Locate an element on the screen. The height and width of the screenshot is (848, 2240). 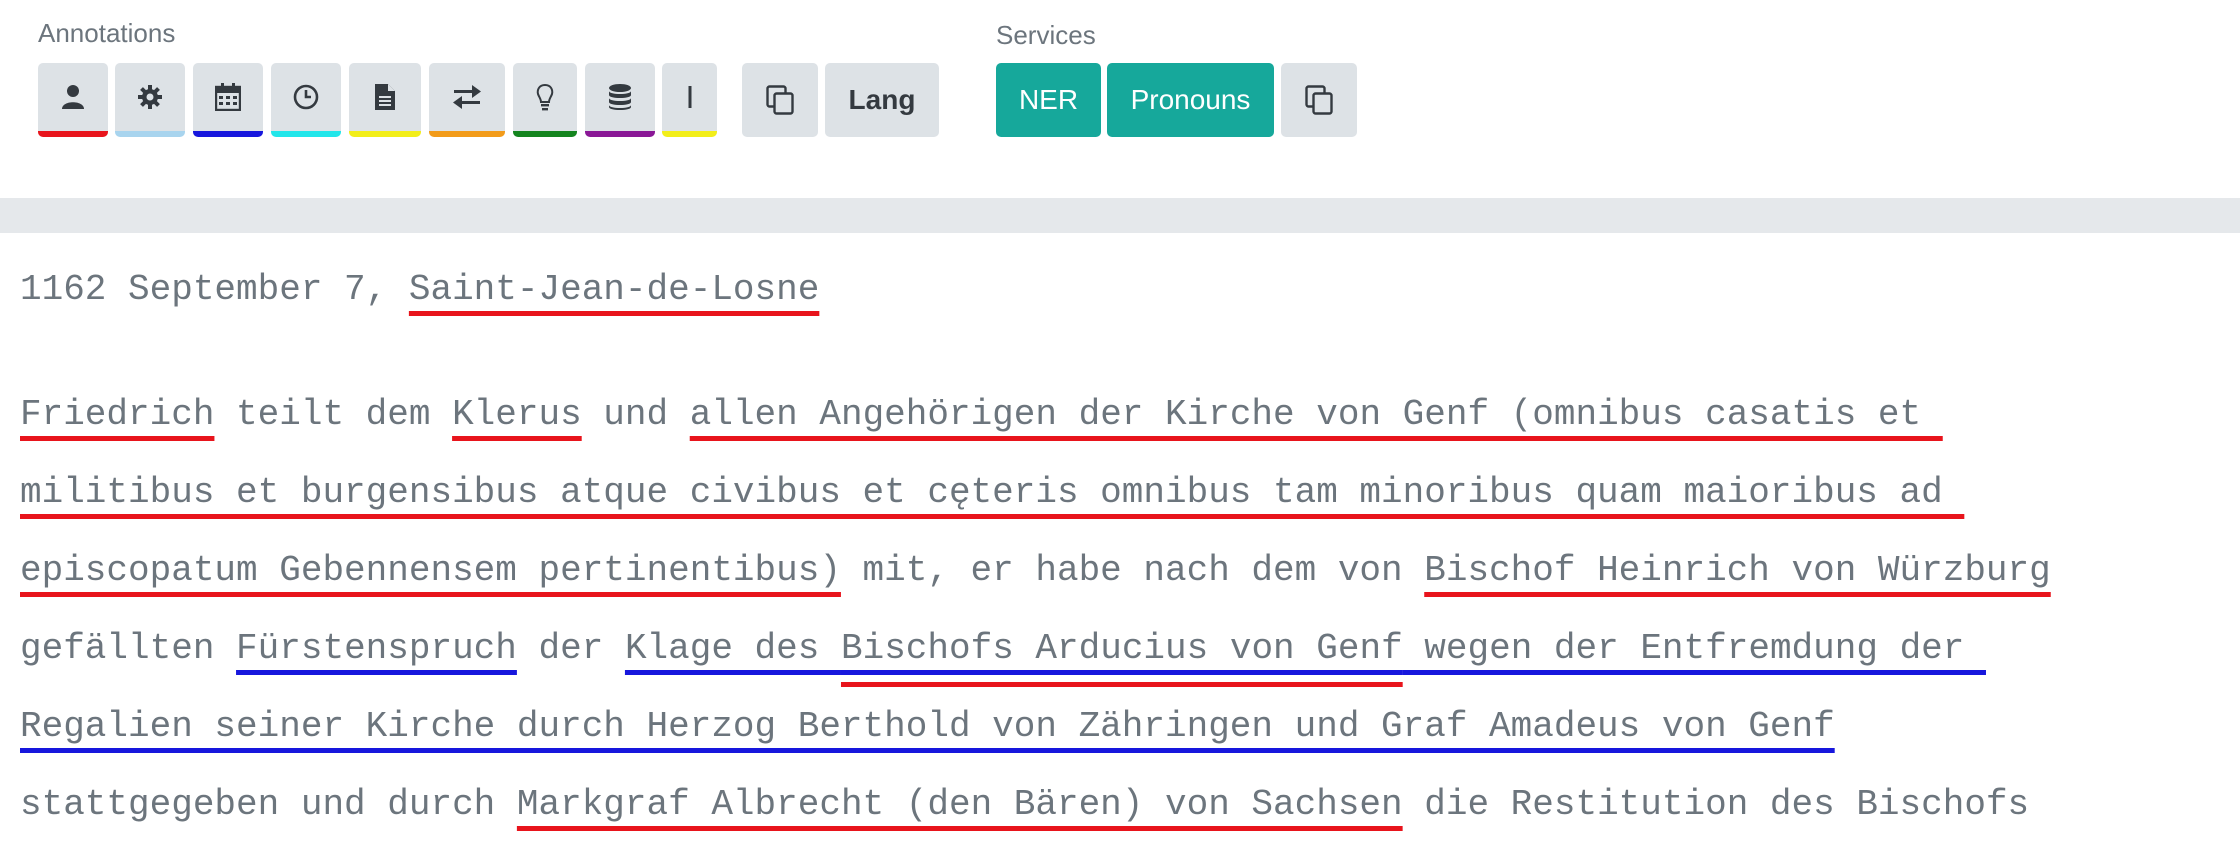
plain-text: mit, er habe nach dem von is located at coordinates (1132, 570).